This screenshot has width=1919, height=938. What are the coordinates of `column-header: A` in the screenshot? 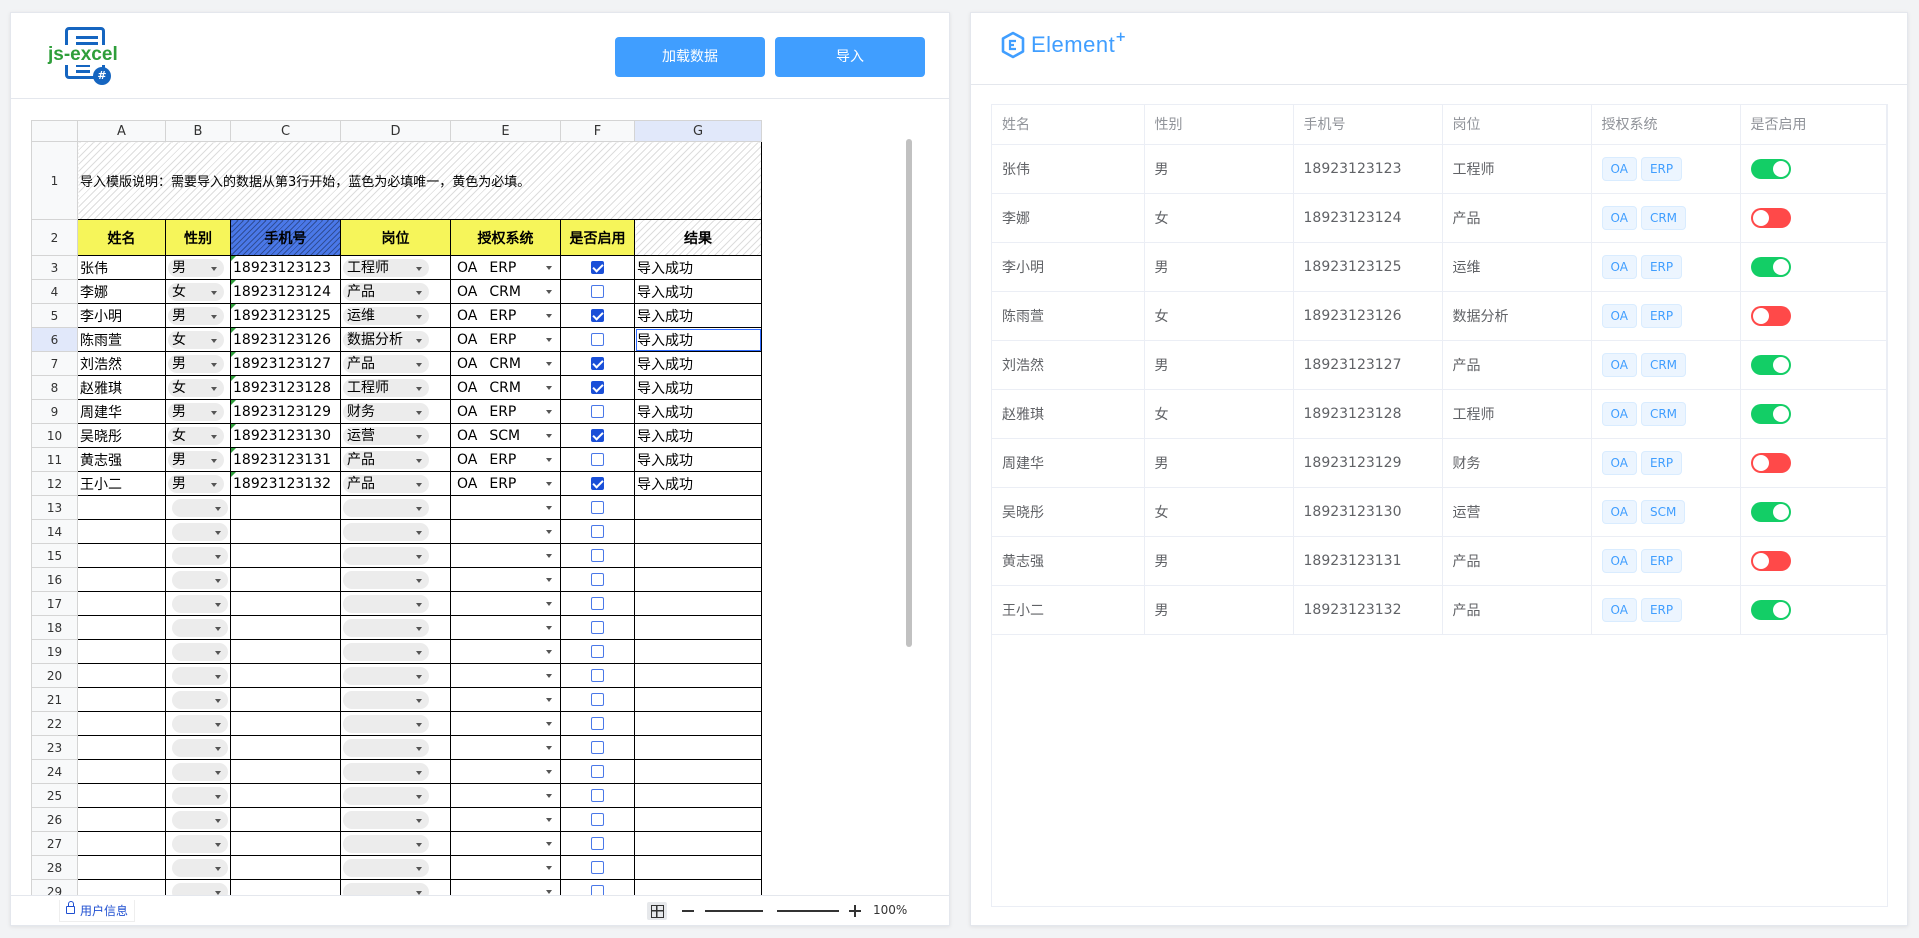 It's located at (121, 131).